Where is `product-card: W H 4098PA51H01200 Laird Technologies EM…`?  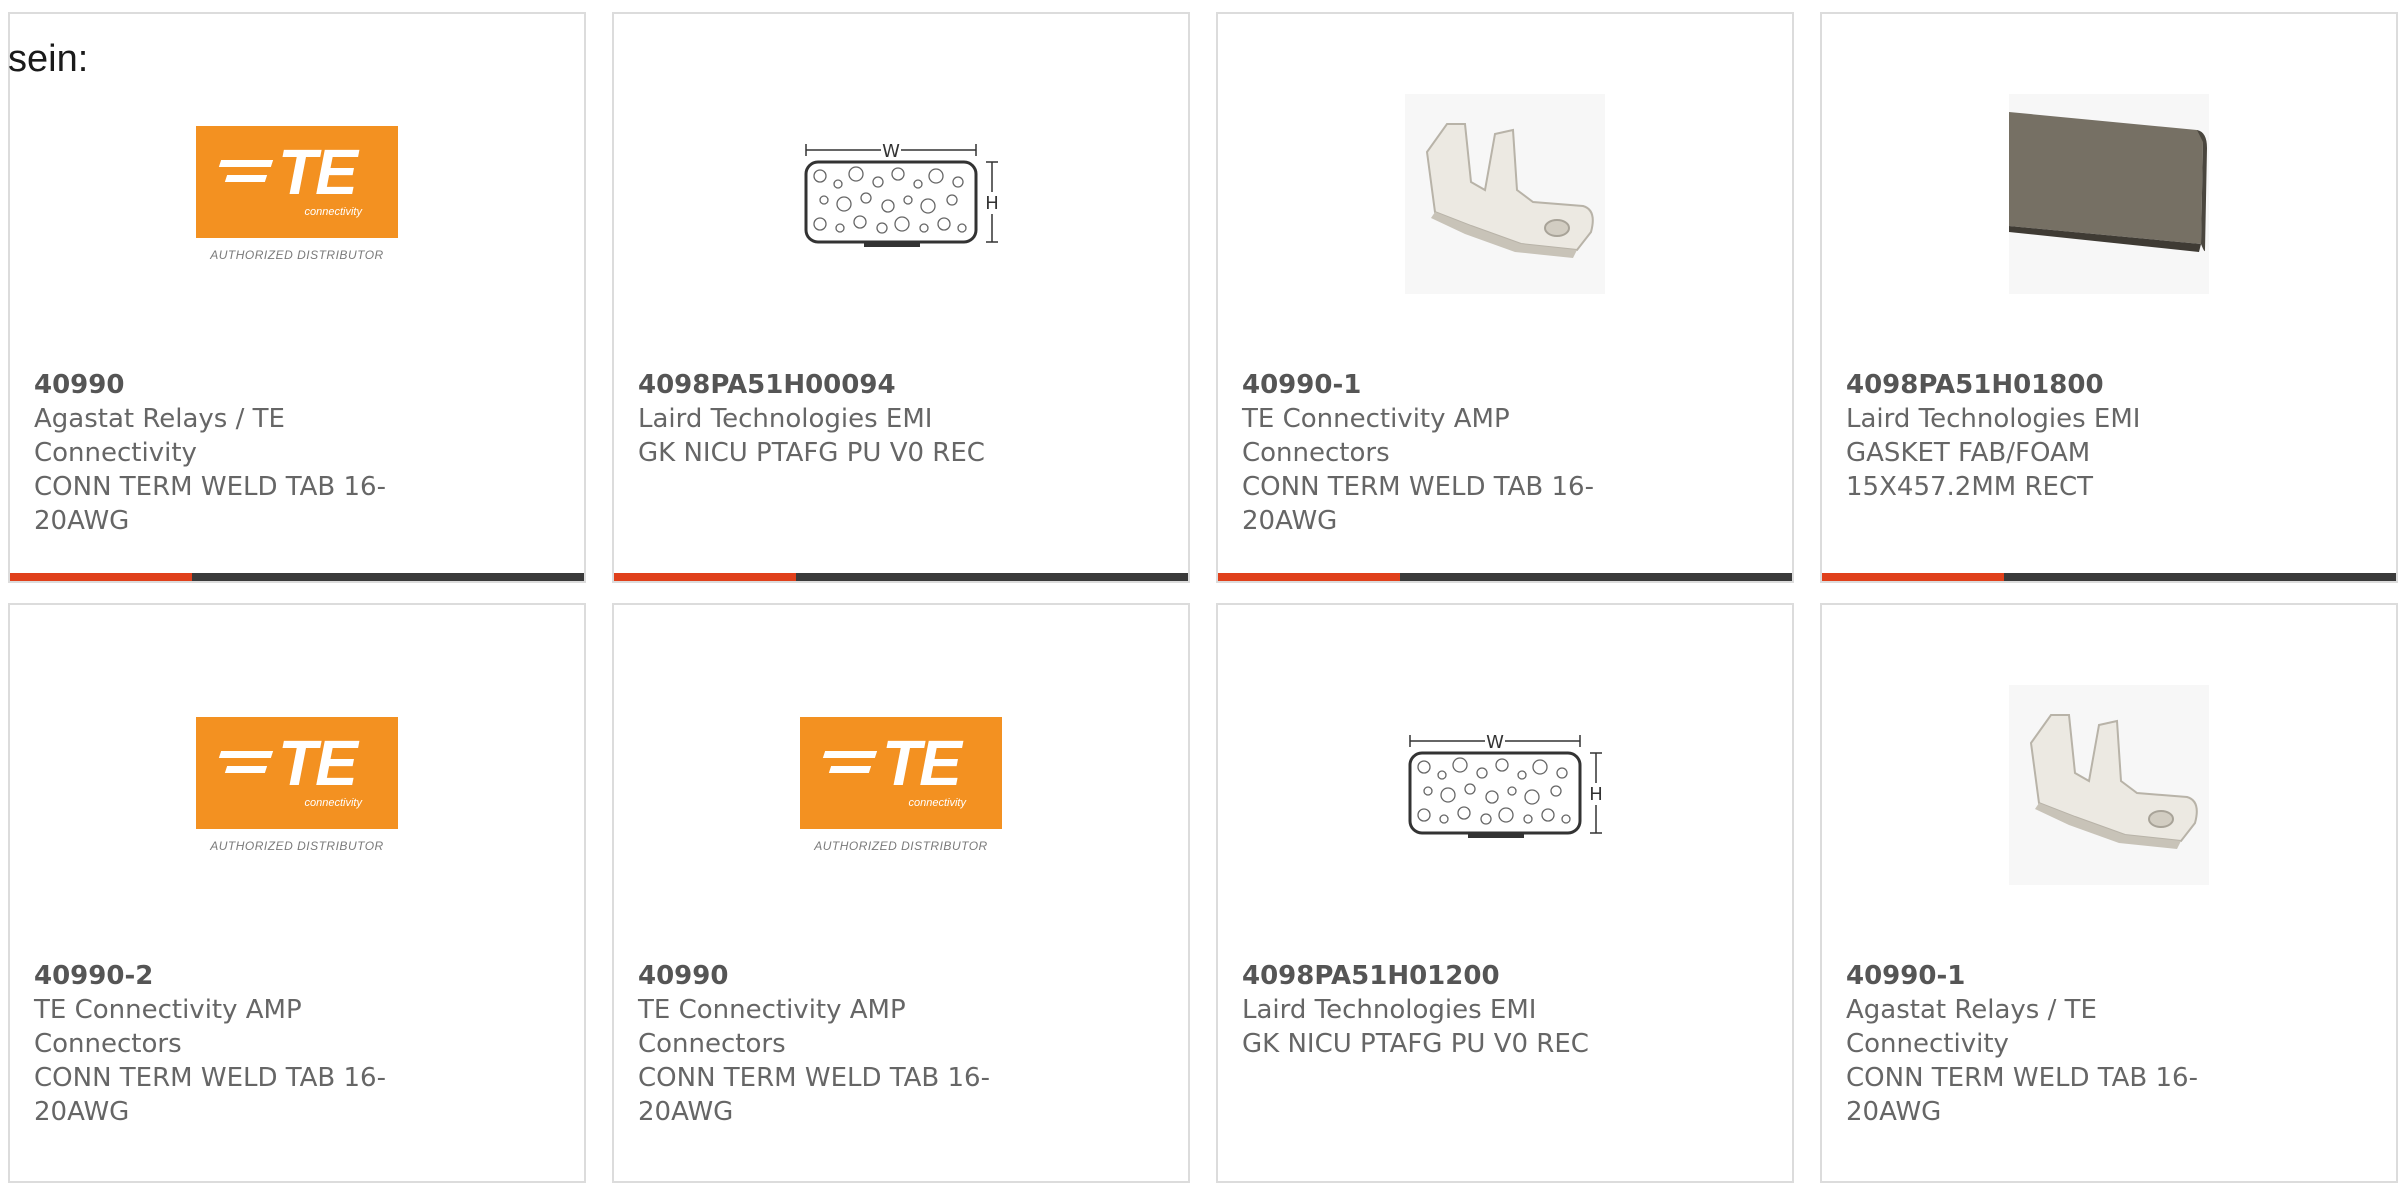 product-card: W H 4098PA51H01200 Laird Technologies EM… is located at coordinates (1505, 893).